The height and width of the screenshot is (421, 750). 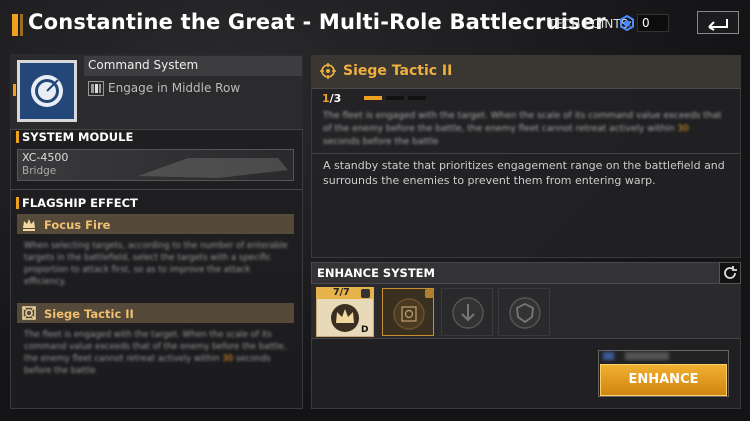 I want to click on skill-title: Siege Tactic II, so click(x=398, y=71).